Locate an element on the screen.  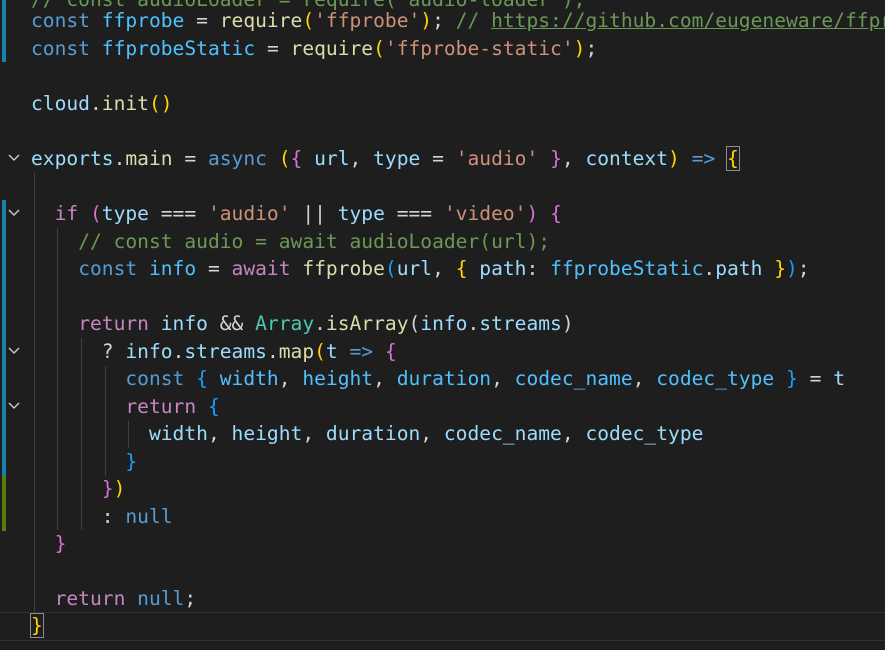
arrow-token: => is located at coordinates (703, 158).